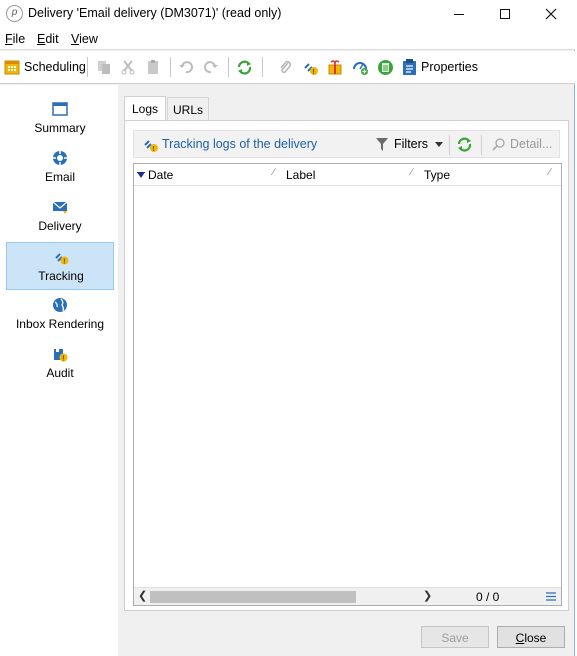 This screenshot has width=577, height=656. I want to click on cut-icon, so click(128, 67).